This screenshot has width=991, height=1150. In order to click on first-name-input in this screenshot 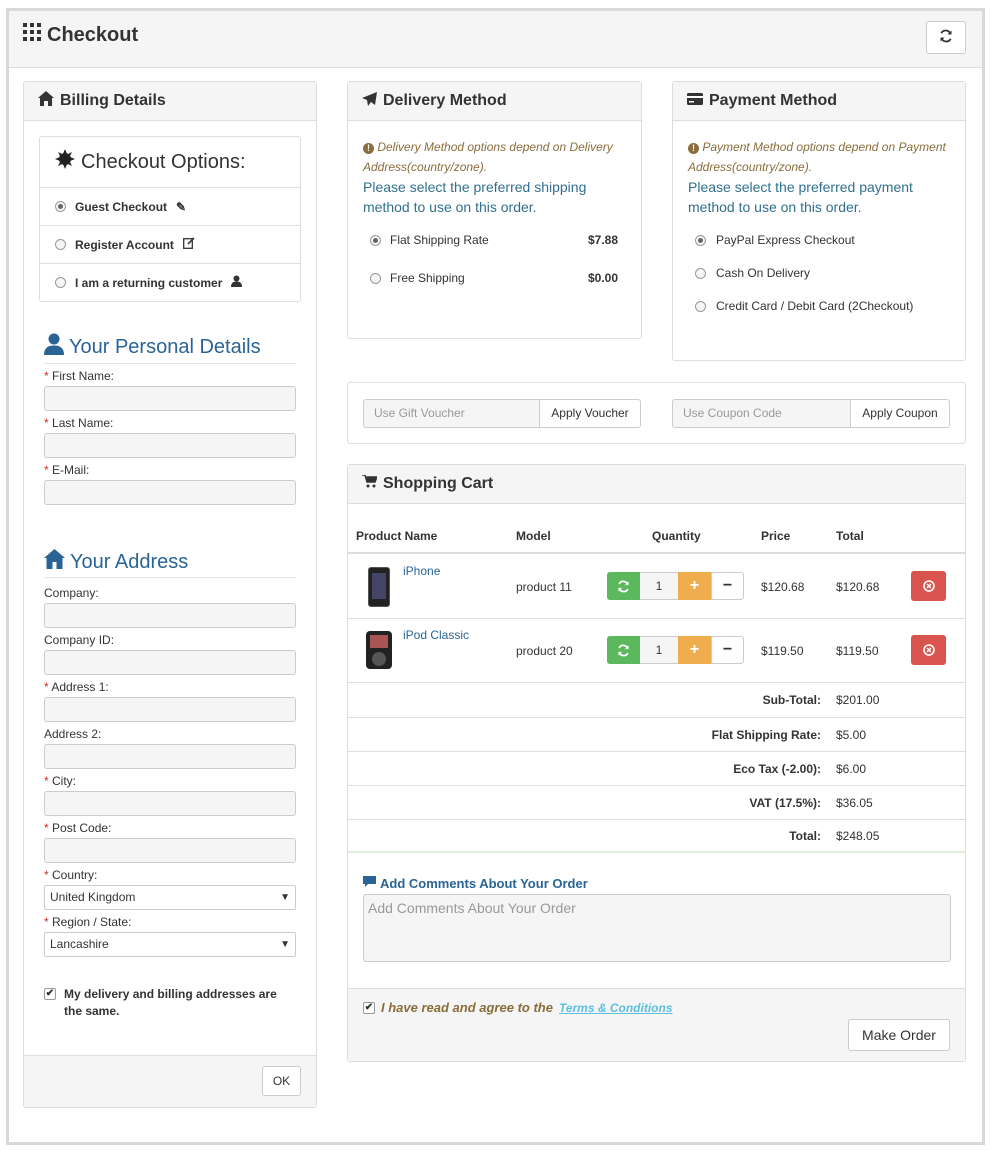, I will do `click(170, 398)`.